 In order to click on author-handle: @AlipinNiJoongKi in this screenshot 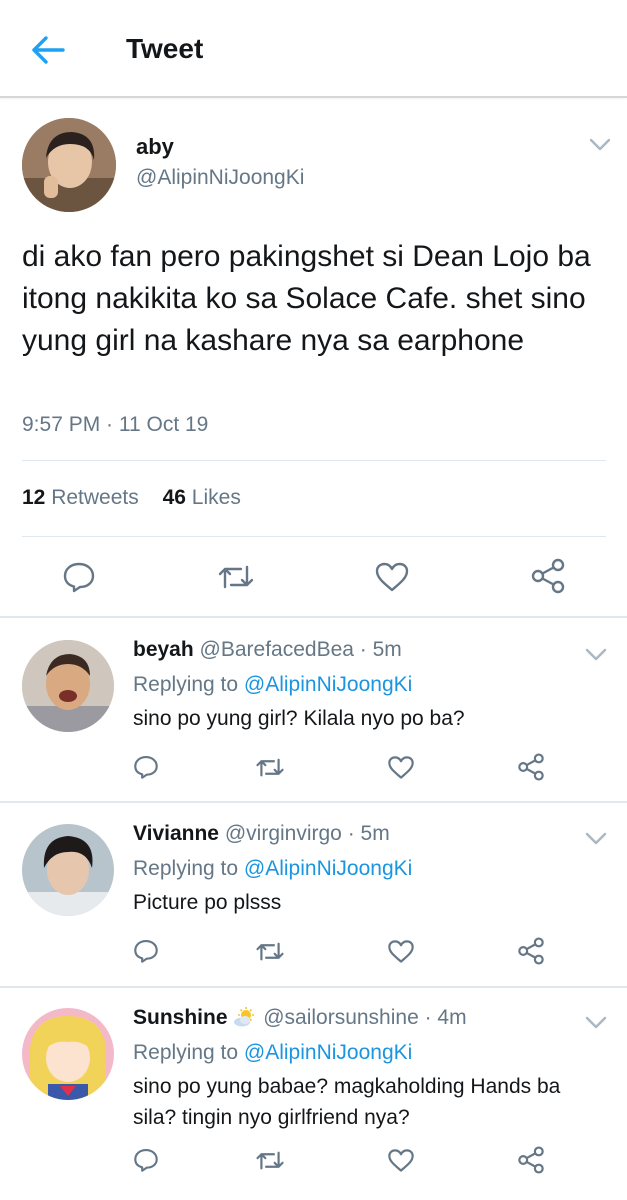, I will do `click(220, 178)`.